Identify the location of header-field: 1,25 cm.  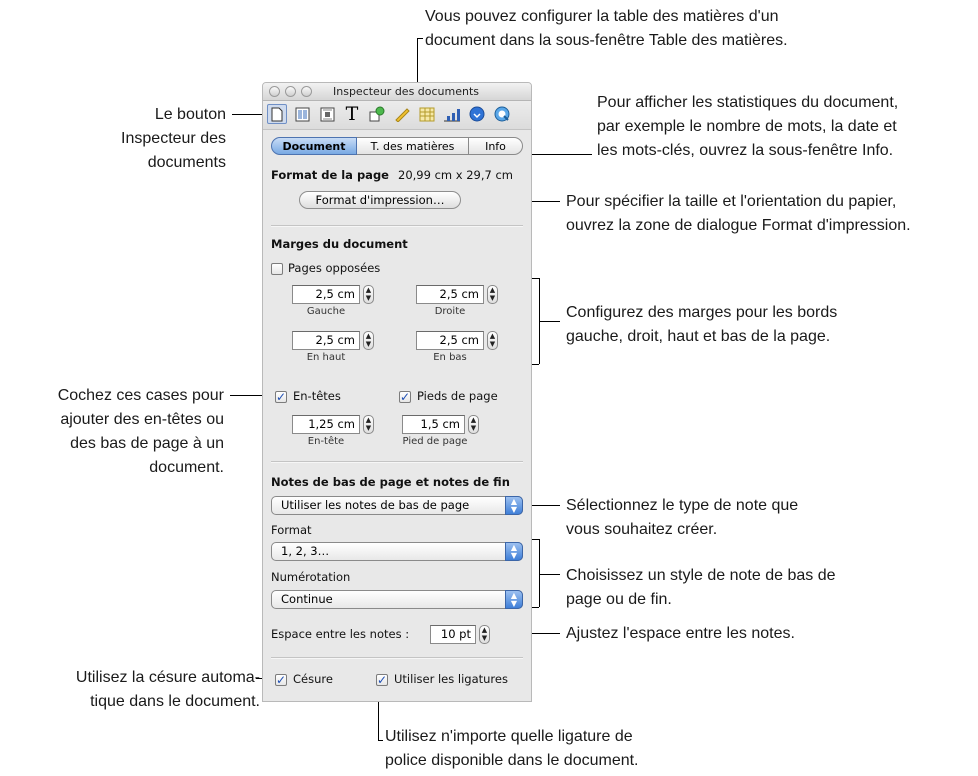
(326, 424).